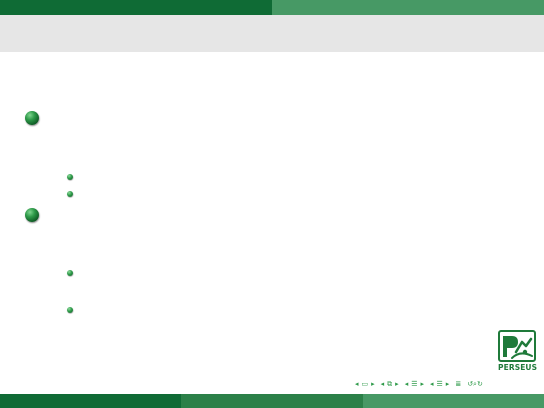 Image resolution: width=544 pixels, height=408 pixels. I want to click on footer-bar, so click(272, 401).